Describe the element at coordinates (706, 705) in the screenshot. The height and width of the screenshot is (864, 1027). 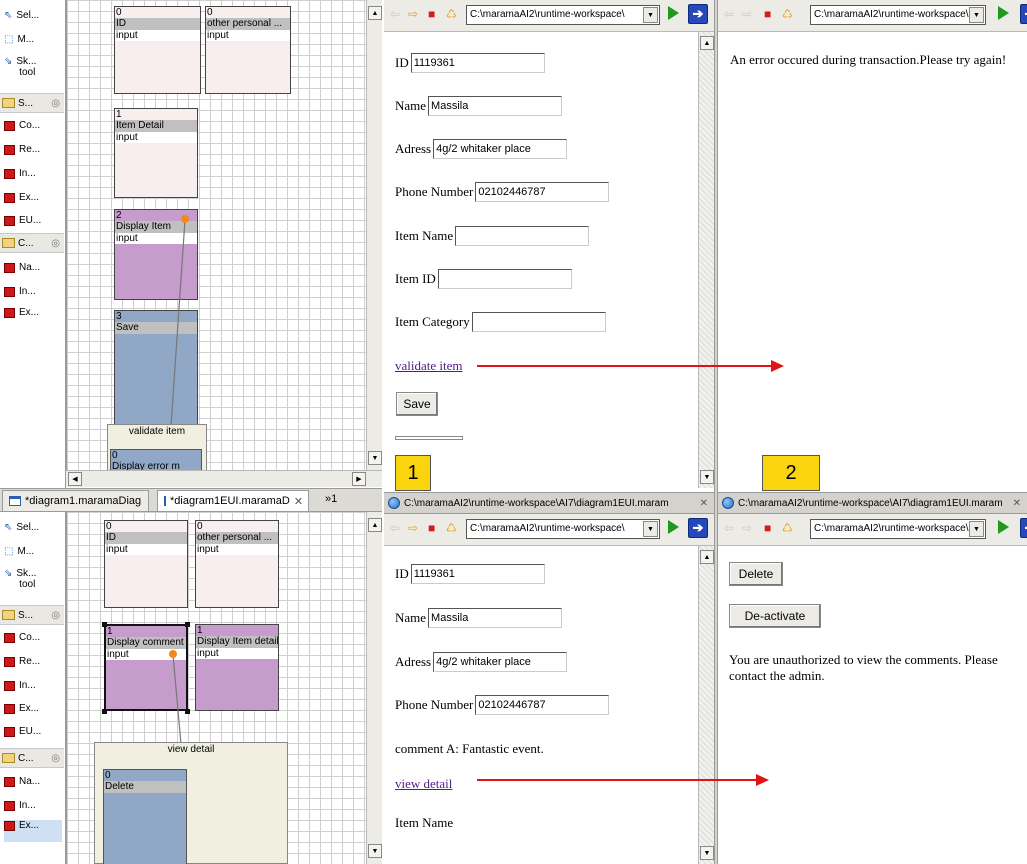
I see `browser1-bottom-vscrollbar: ▲ ▼` at that location.